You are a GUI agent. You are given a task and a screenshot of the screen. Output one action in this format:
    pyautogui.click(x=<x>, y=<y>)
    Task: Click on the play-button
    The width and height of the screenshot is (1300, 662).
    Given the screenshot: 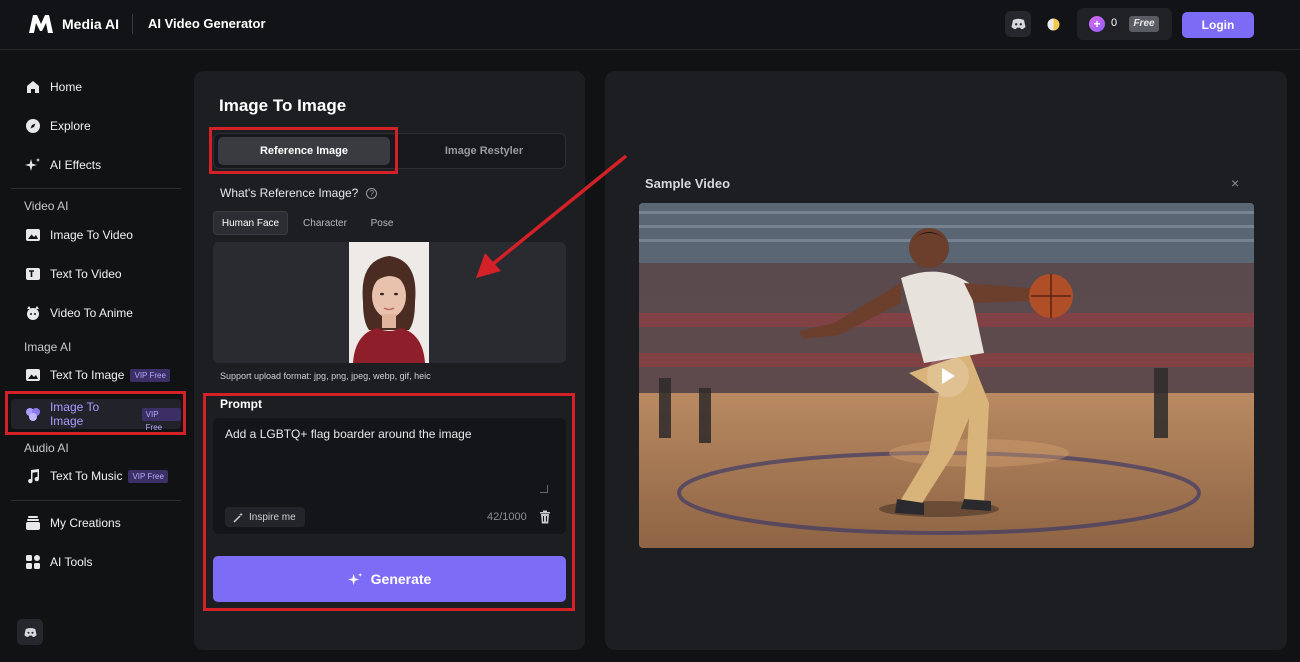 What is the action you would take?
    pyautogui.click(x=948, y=376)
    